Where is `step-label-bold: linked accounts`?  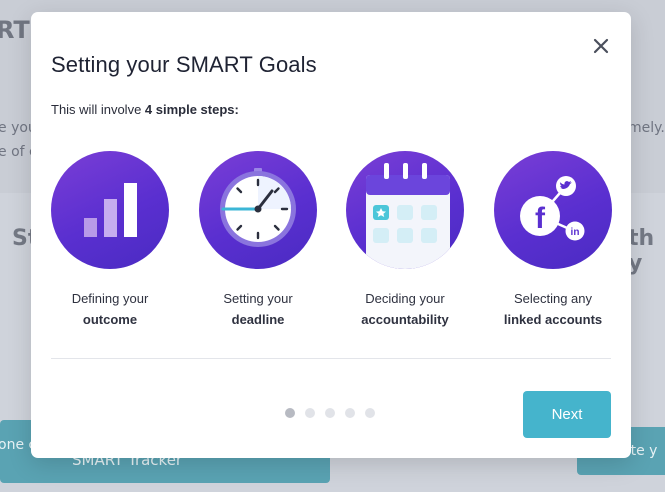
step-label-bold: linked accounts is located at coordinates (553, 319).